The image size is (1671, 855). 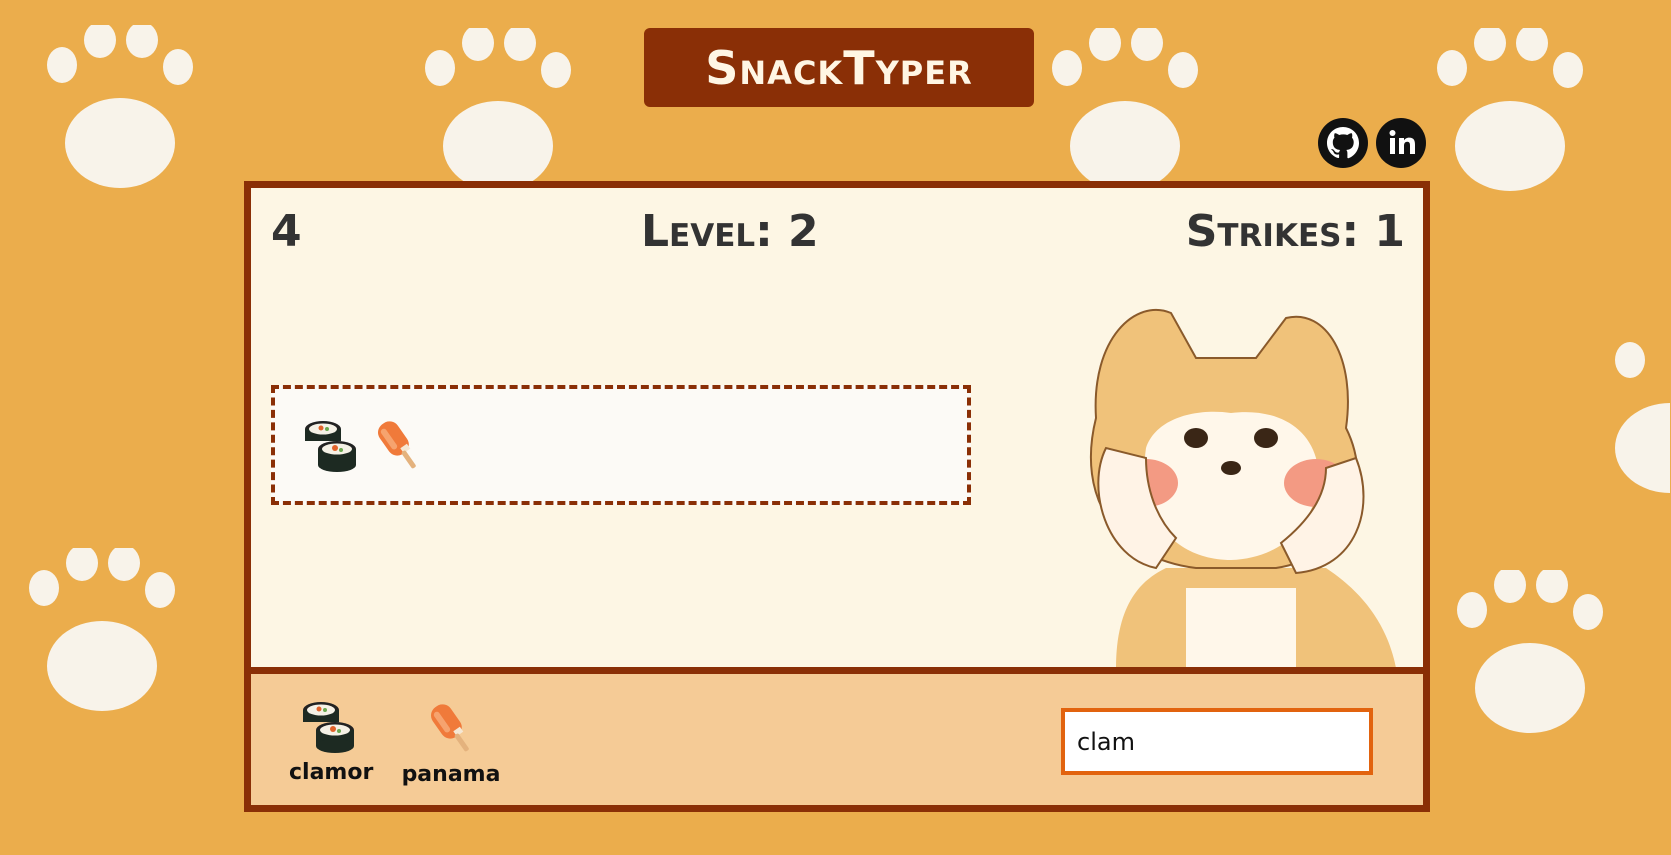 I want to click on word-label: panama, so click(x=451, y=774).